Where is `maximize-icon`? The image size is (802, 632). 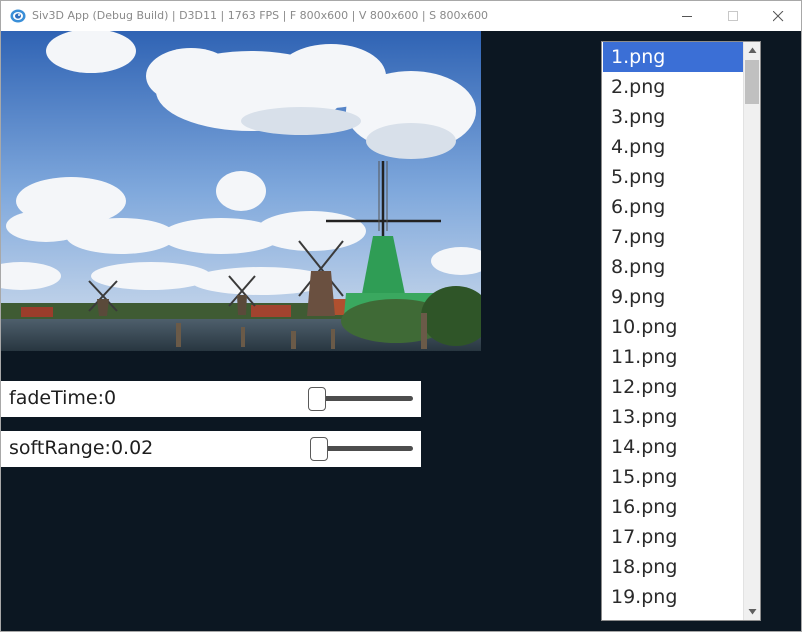
maximize-icon is located at coordinates (733, 16).